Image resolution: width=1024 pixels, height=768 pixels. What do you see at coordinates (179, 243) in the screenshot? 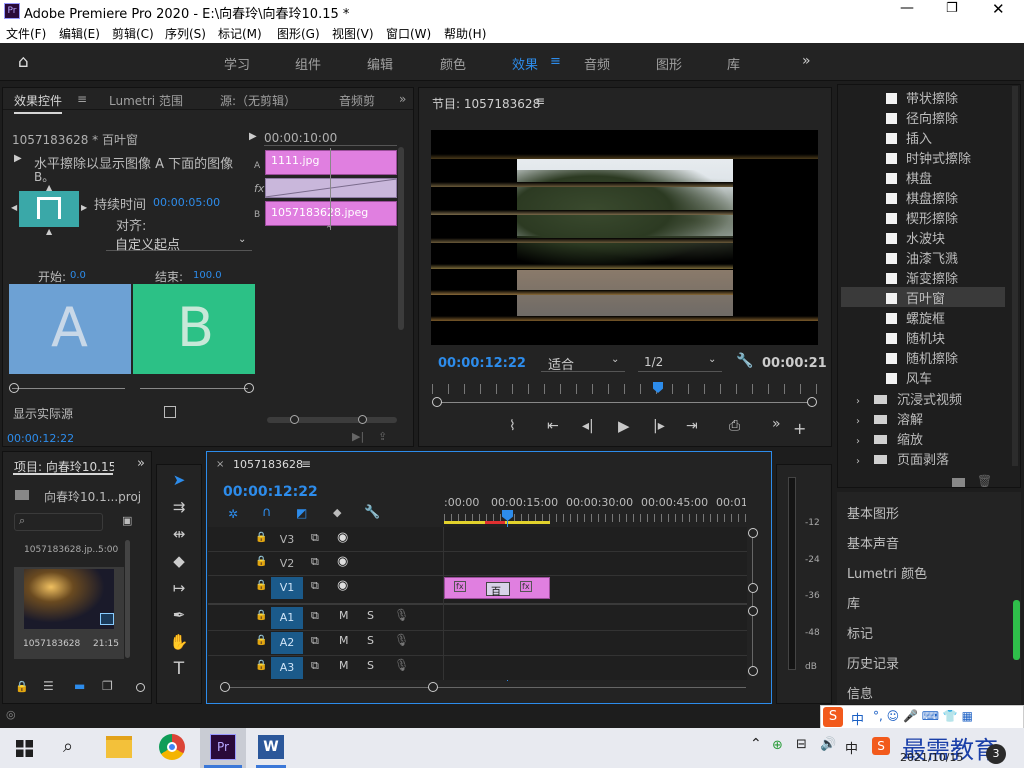
I see `align-dropdown: 自定义起点 ⌄` at bounding box center [179, 243].